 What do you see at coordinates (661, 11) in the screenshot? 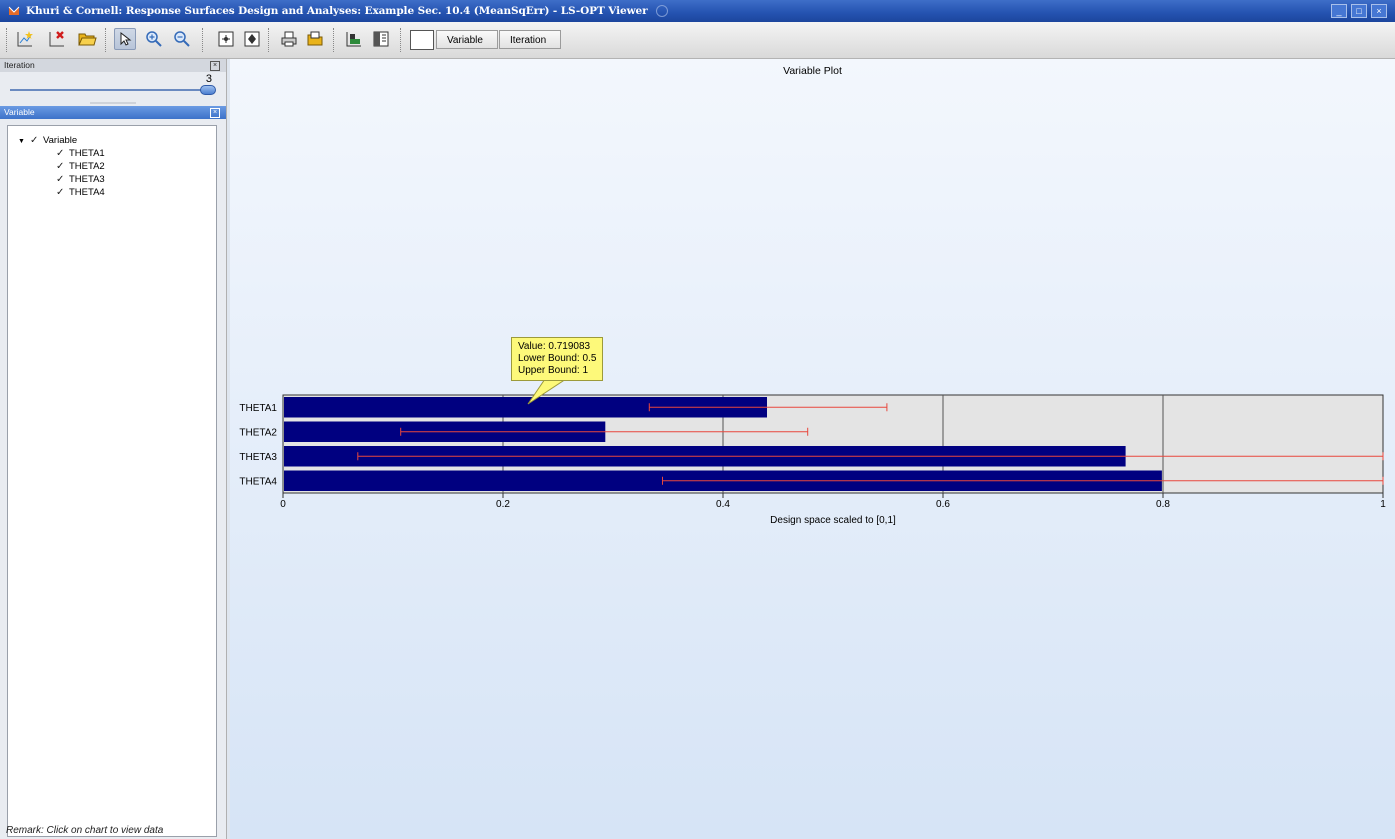
I see `pin-icon` at bounding box center [661, 11].